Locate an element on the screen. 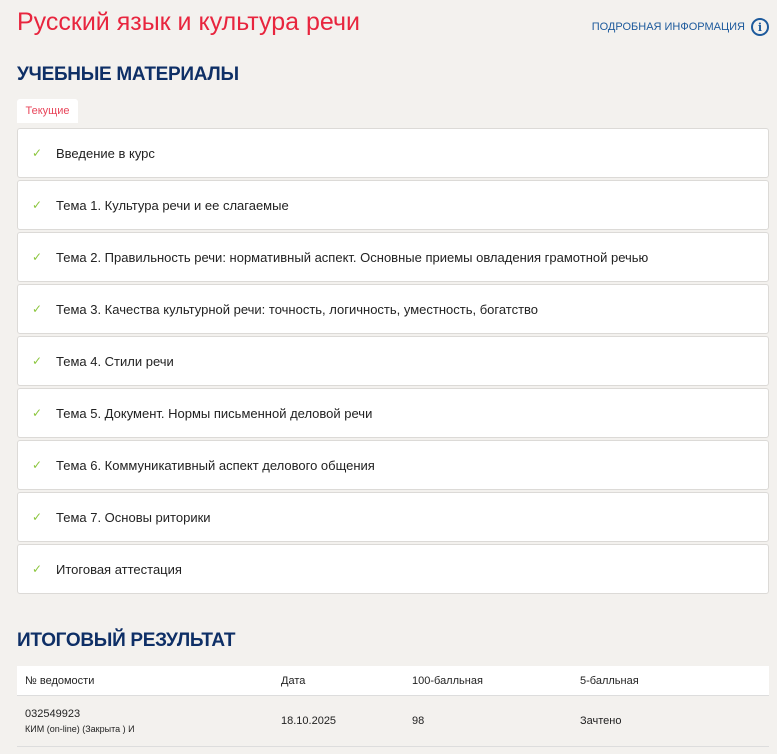 The image size is (777, 754). material-title: Тема 7. Основы риторики is located at coordinates (133, 517).